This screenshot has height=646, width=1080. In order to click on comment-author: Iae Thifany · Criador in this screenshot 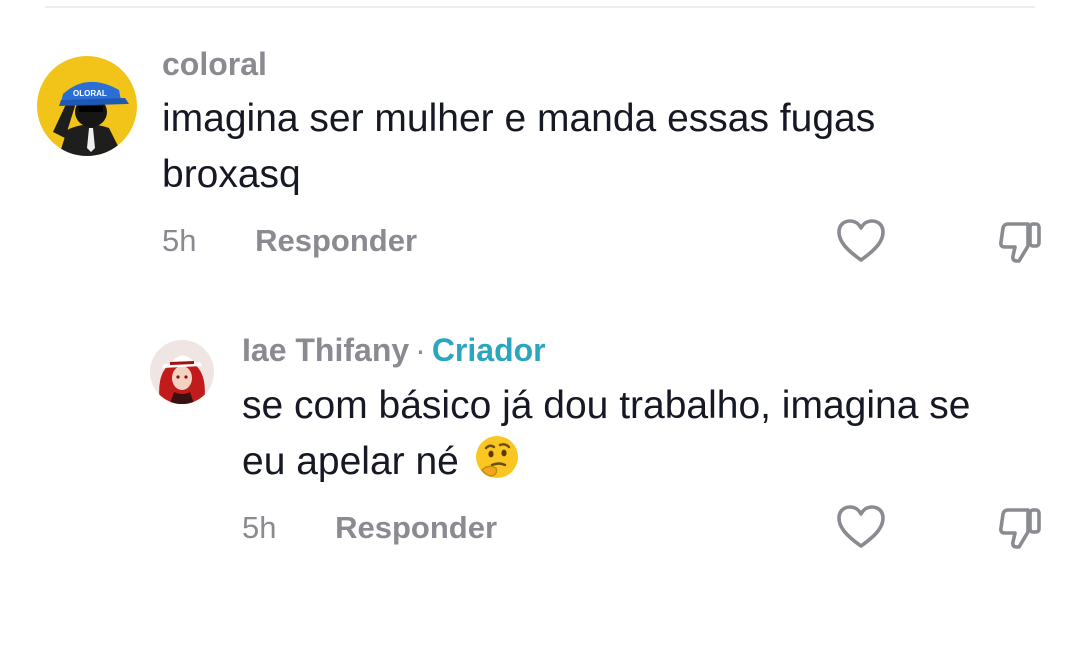, I will do `click(394, 350)`.